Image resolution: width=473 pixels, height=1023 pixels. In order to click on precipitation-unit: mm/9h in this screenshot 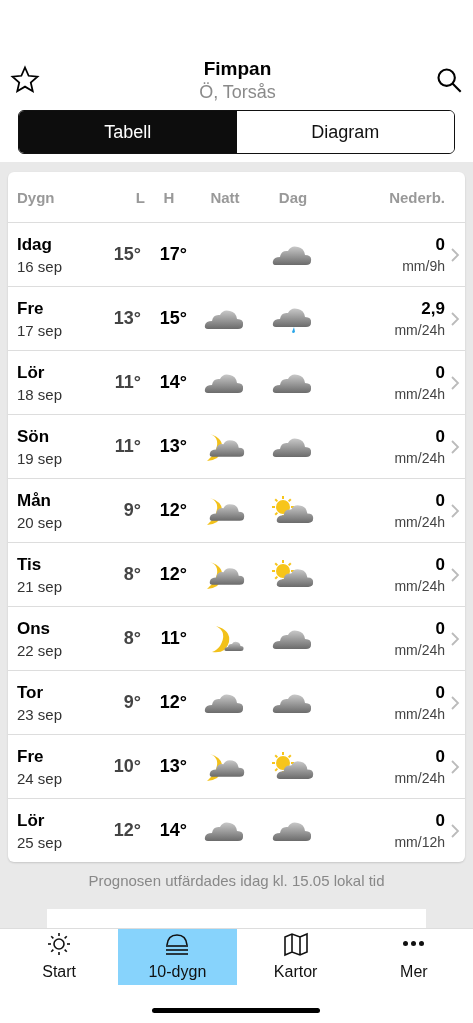, I will do `click(423, 266)`.